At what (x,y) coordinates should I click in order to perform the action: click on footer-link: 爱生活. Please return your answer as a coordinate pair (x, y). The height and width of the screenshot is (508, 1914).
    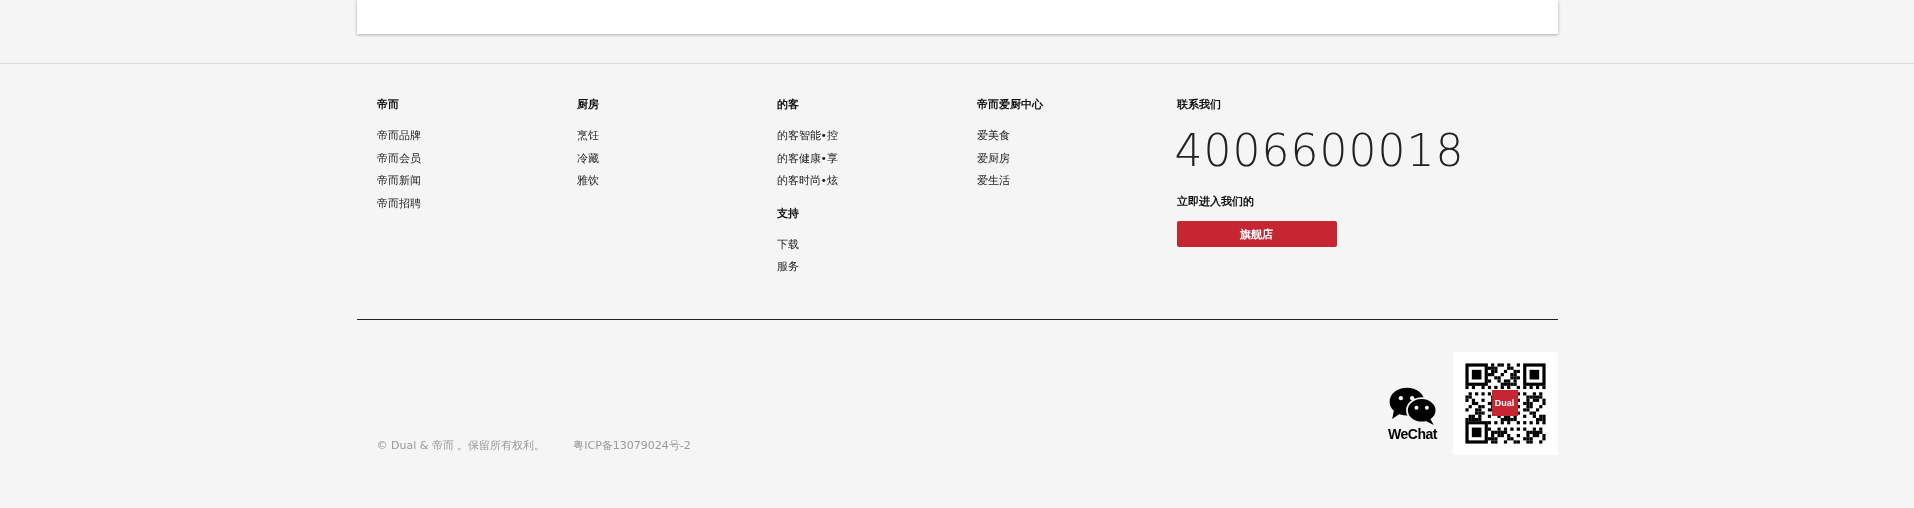
    Looking at the image, I should click on (993, 181).